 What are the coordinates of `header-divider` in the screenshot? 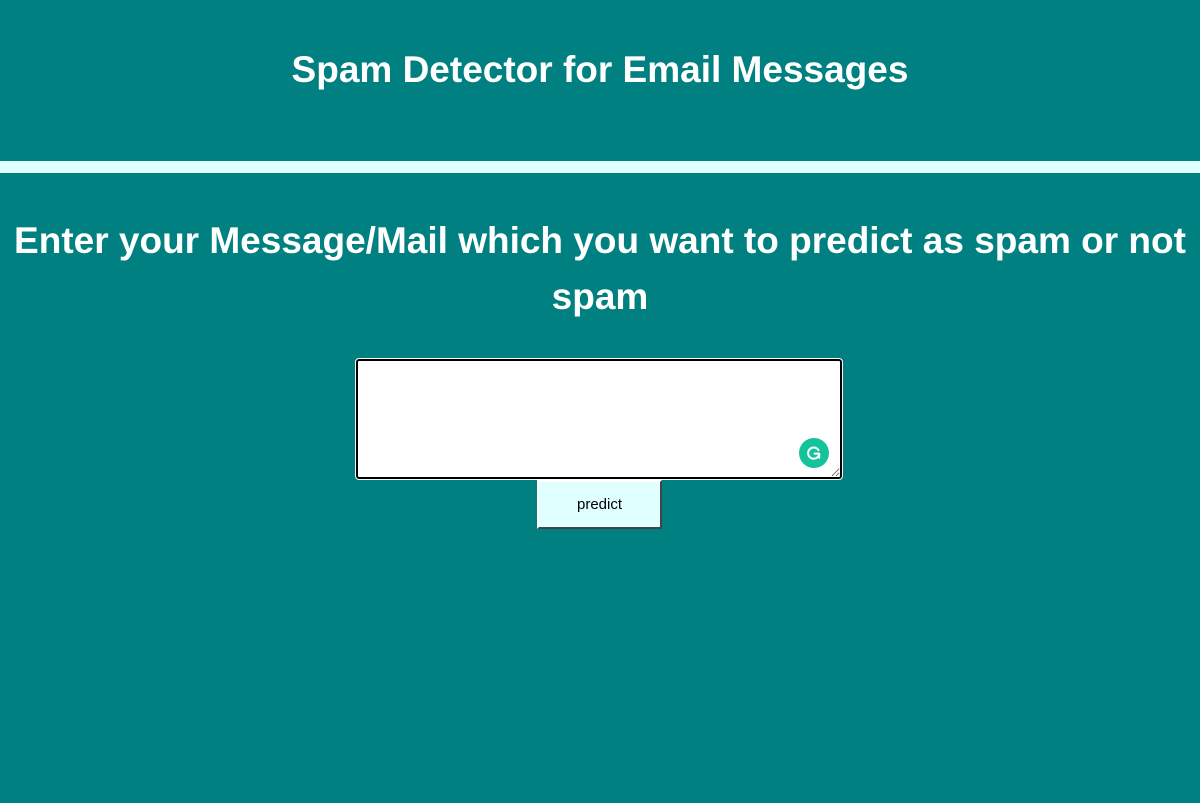 It's located at (600, 167).